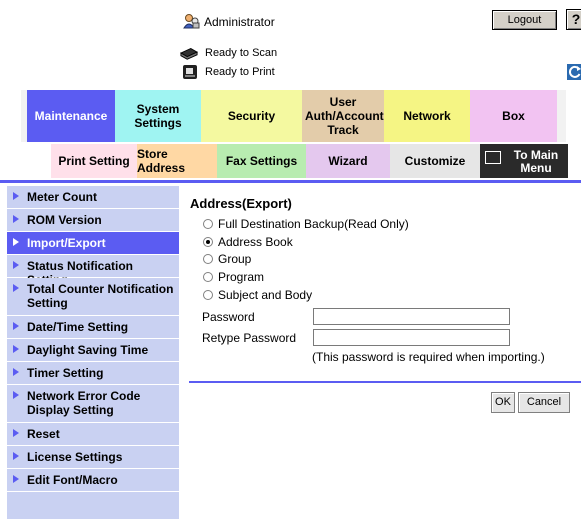 This screenshot has width=581, height=519. I want to click on sidebar-item-label: Meter Count, so click(62, 197).